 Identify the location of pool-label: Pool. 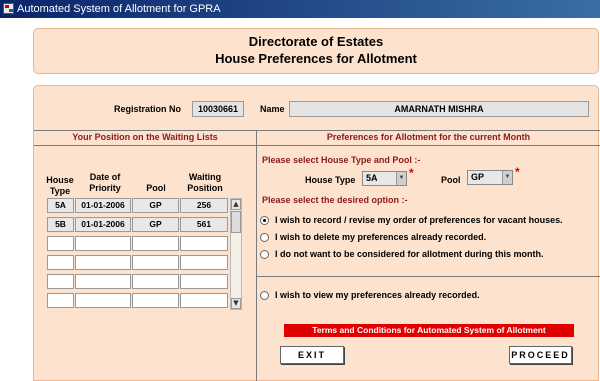
(451, 180).